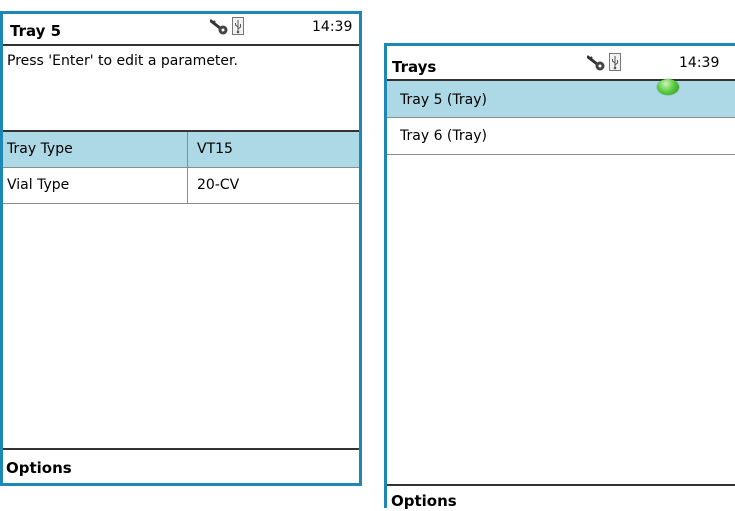 This screenshot has height=511, width=735. What do you see at coordinates (181, 89) in the screenshot?
I see `hint-message: Press 'Enter' to edit a parameter.` at bounding box center [181, 89].